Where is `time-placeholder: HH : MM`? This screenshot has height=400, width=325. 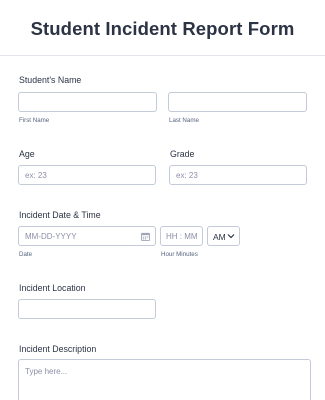 time-placeholder: HH : MM is located at coordinates (182, 236).